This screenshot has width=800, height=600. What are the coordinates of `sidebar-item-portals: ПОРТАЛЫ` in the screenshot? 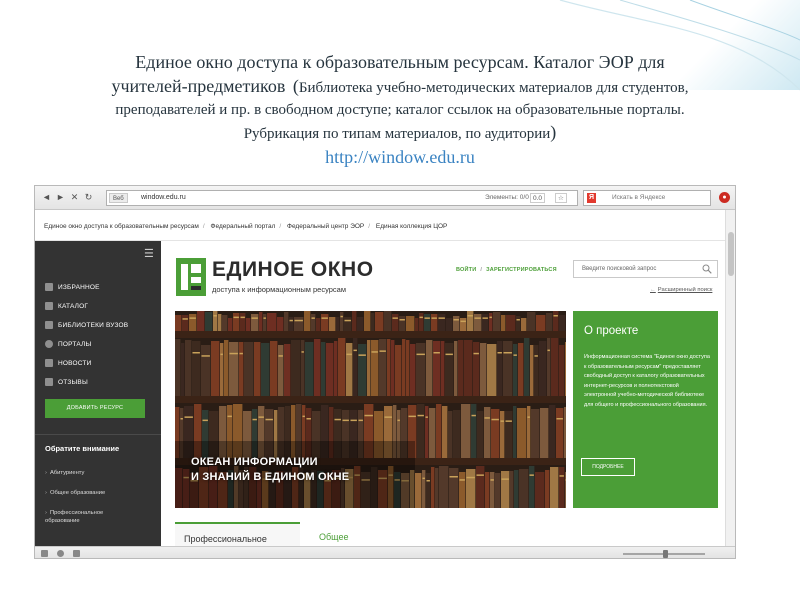 It's located at (68, 344).